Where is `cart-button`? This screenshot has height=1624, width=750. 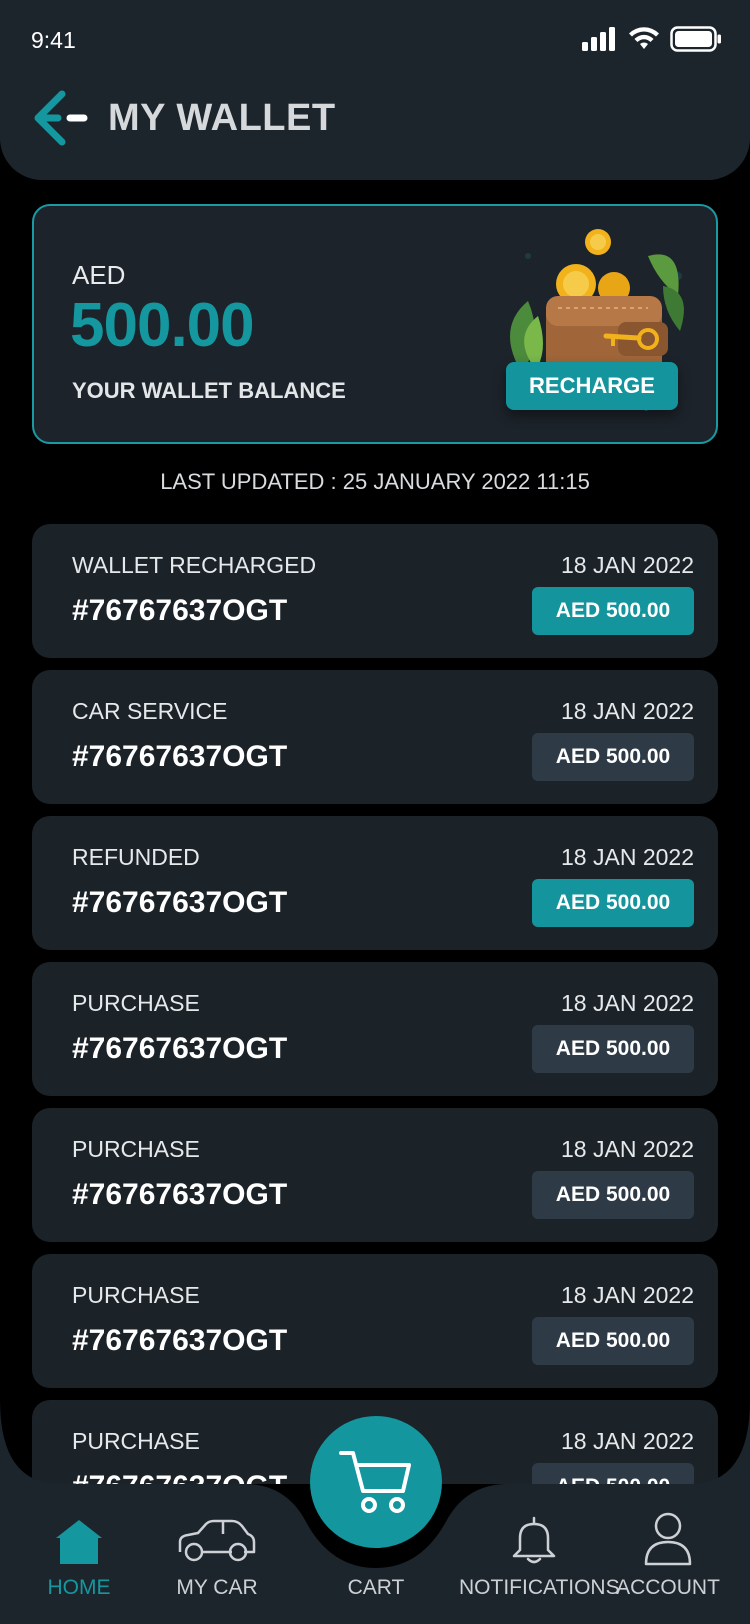
cart-button is located at coordinates (376, 1482).